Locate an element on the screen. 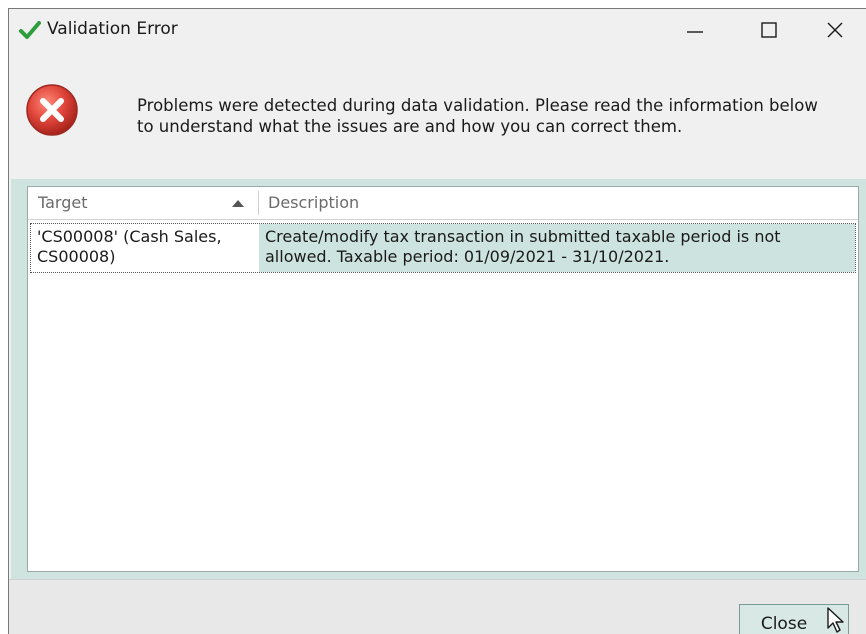 Image resolution: width=866 pixels, height=634 pixels. minimize-button is located at coordinates (695, 30).